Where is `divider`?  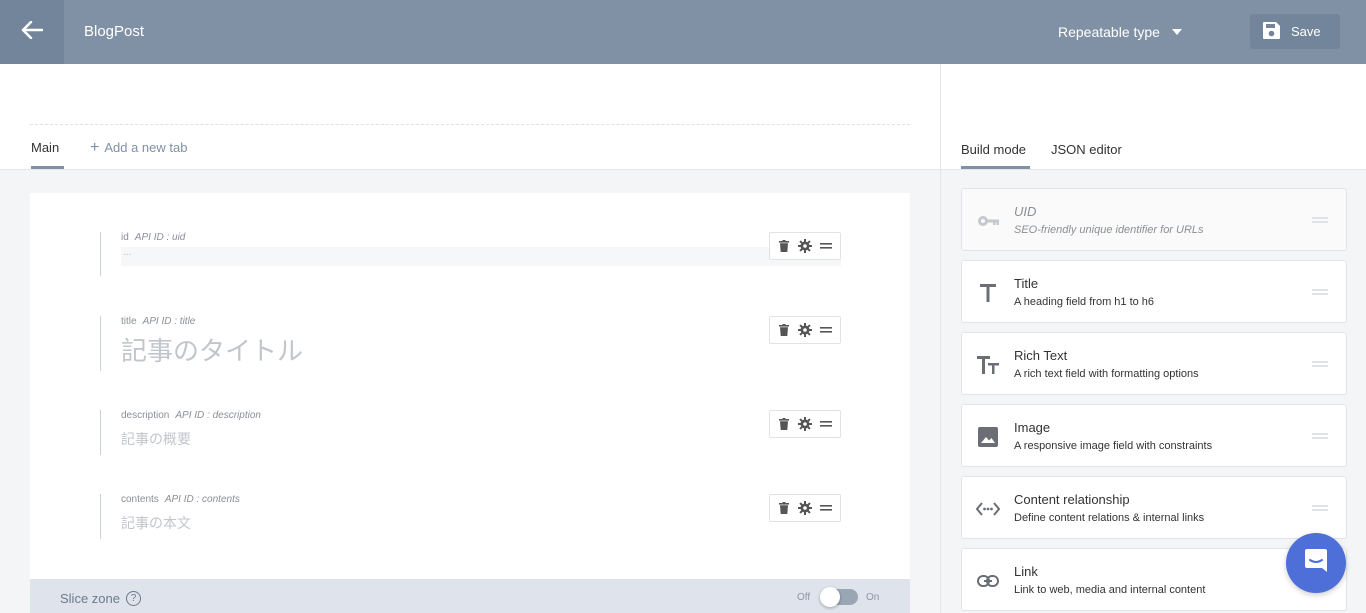
divider is located at coordinates (470, 124).